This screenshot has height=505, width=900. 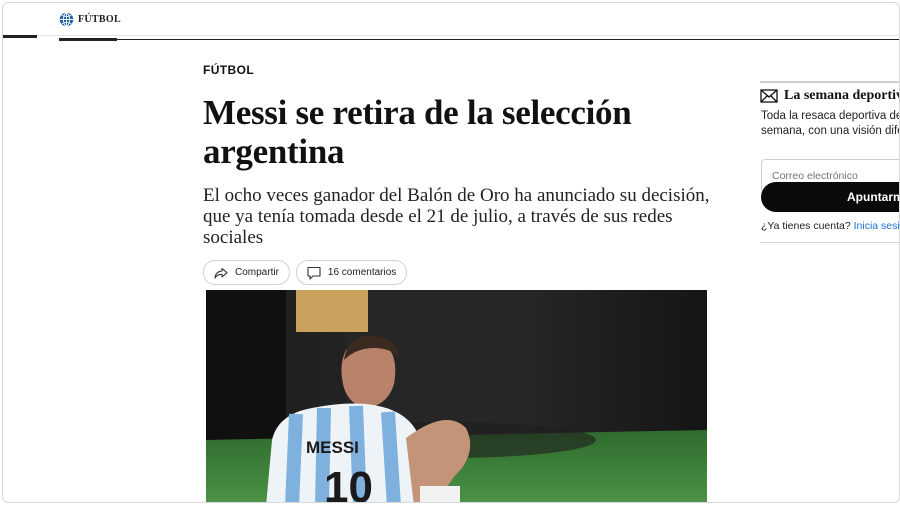 I want to click on header-divider-accent, so click(x=88, y=39).